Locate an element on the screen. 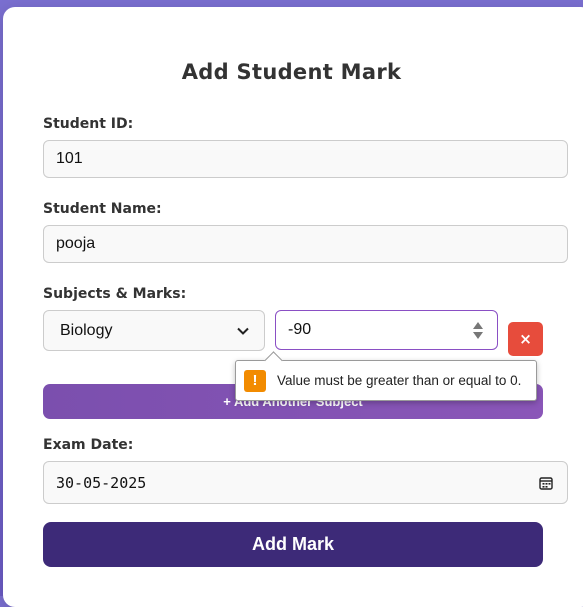 Image resolution: width=583 pixels, height=607 pixels. student-id-label: Student ID: is located at coordinates (88, 124).